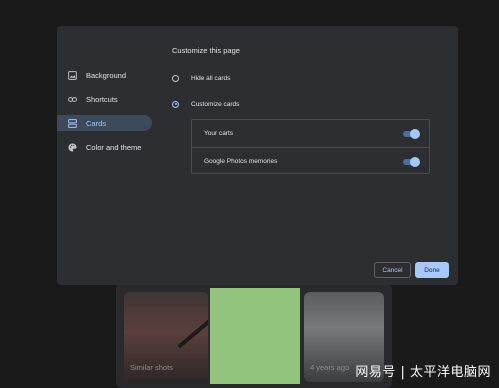  Describe the element at coordinates (96, 123) in the screenshot. I see `nav-label: Cards` at that location.